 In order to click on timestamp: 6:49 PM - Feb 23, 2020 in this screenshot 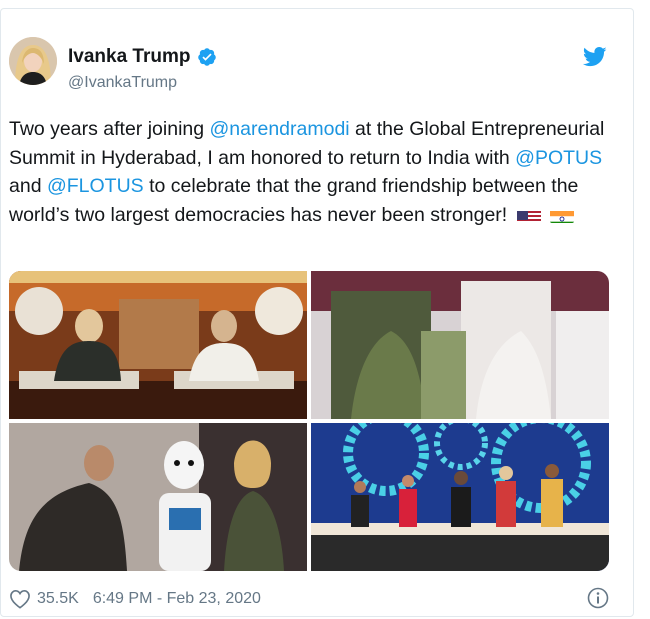, I will do `click(177, 599)`.